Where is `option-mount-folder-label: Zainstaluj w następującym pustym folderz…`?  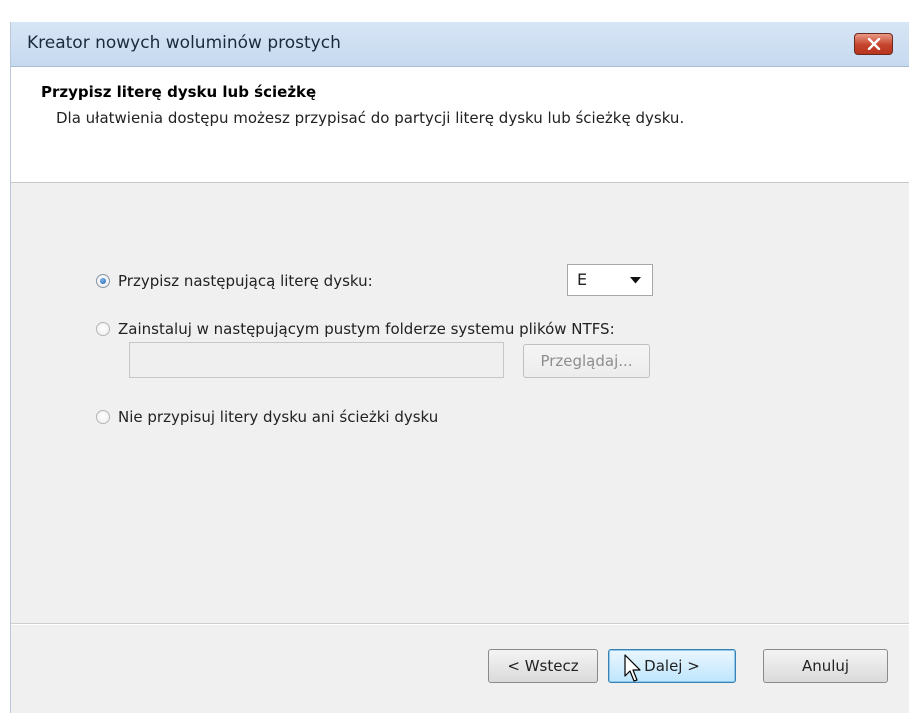 option-mount-folder-label: Zainstaluj w następującym pustym folderz… is located at coordinates (366, 329).